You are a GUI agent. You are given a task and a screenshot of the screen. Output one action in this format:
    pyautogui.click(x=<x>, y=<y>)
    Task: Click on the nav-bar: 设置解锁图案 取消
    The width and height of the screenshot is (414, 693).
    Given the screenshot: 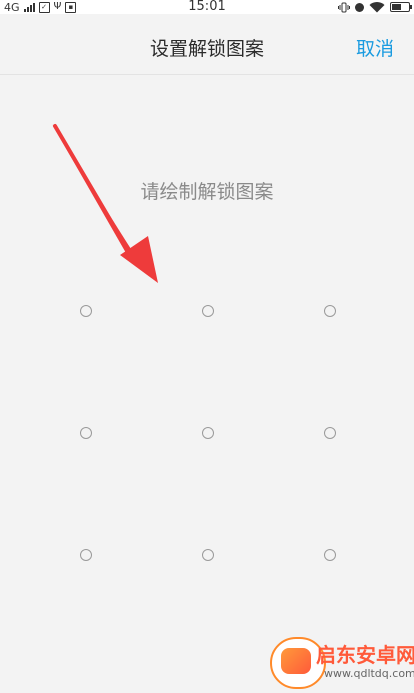 What is the action you would take?
    pyautogui.click(x=207, y=44)
    